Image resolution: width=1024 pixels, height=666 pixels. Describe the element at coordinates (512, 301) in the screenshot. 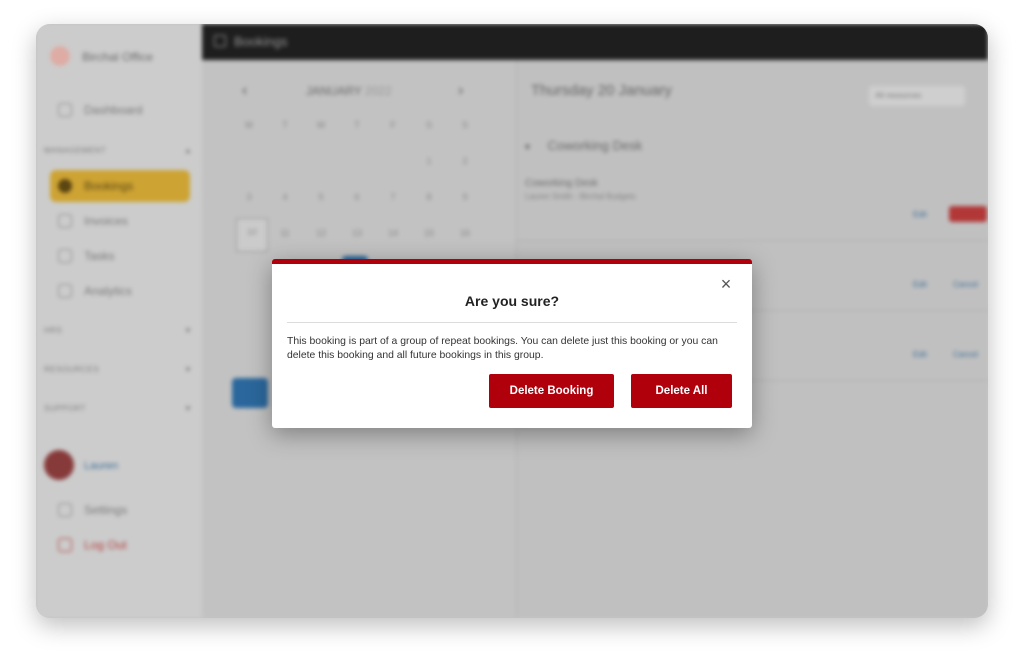

I see `dialog-title: Are you sure?` at that location.